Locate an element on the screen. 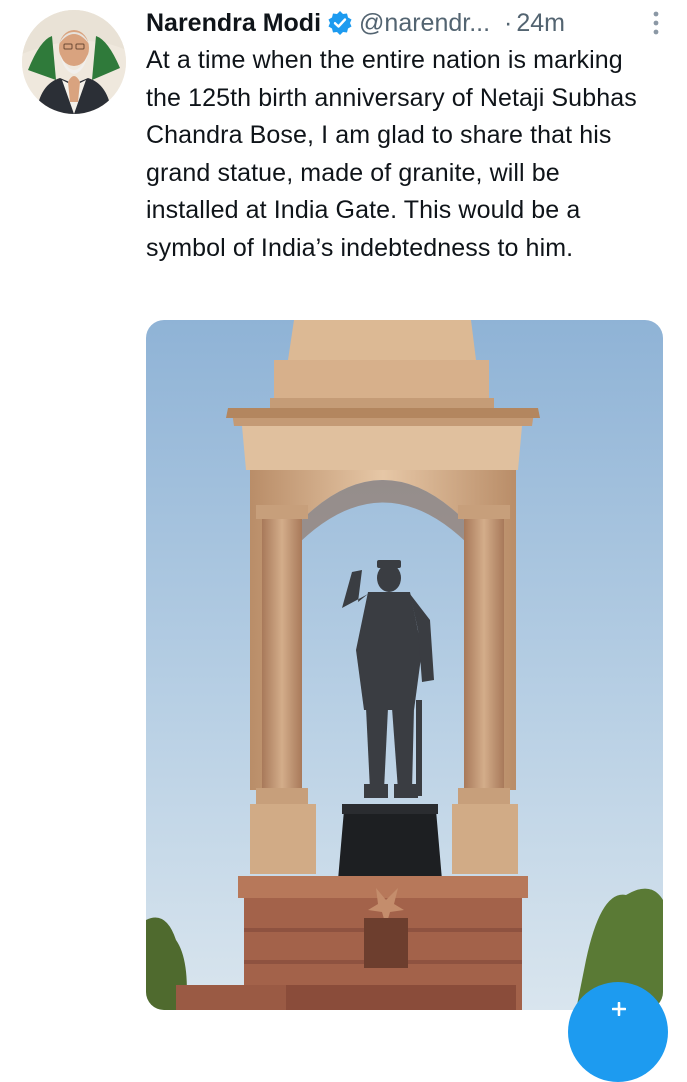 The image size is (687, 1082). compose-tweet-button is located at coordinates (618, 1032).